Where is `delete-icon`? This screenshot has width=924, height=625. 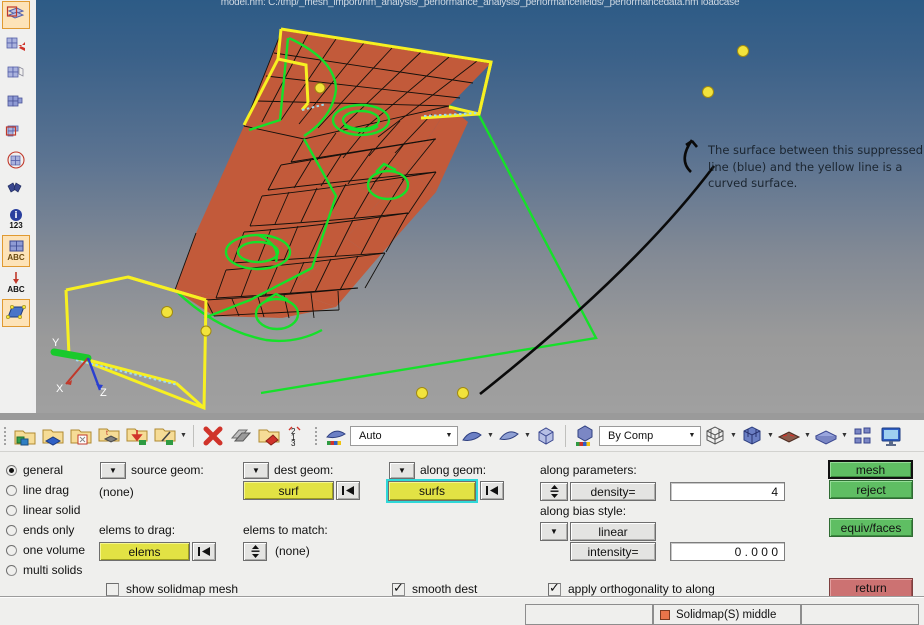 delete-icon is located at coordinates (213, 436).